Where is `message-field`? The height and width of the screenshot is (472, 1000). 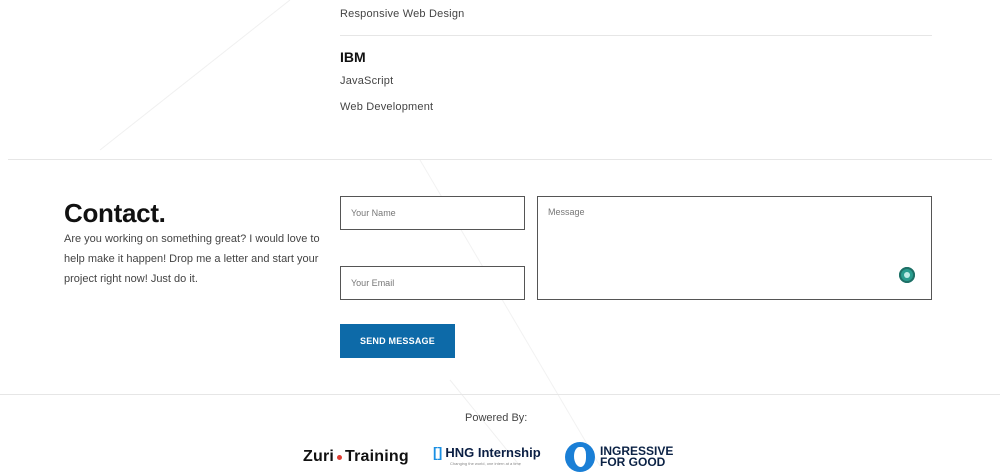
message-field is located at coordinates (734, 248).